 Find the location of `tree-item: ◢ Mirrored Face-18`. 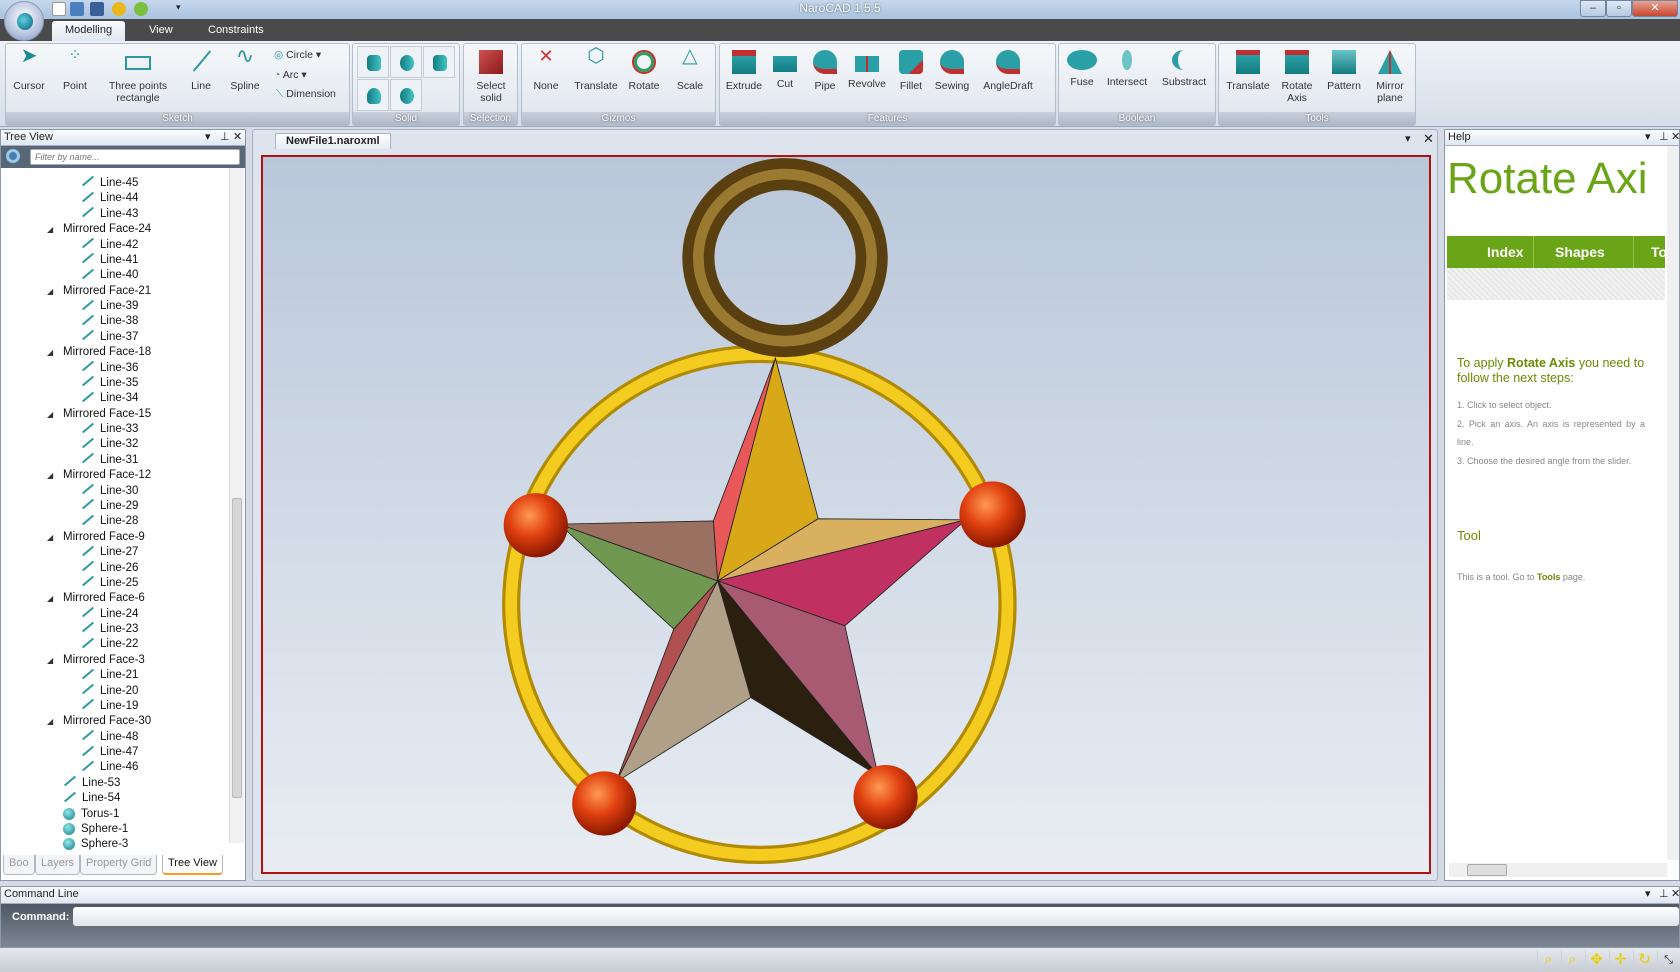

tree-item: ◢ Mirrored Face-18 is located at coordinates (99, 352).